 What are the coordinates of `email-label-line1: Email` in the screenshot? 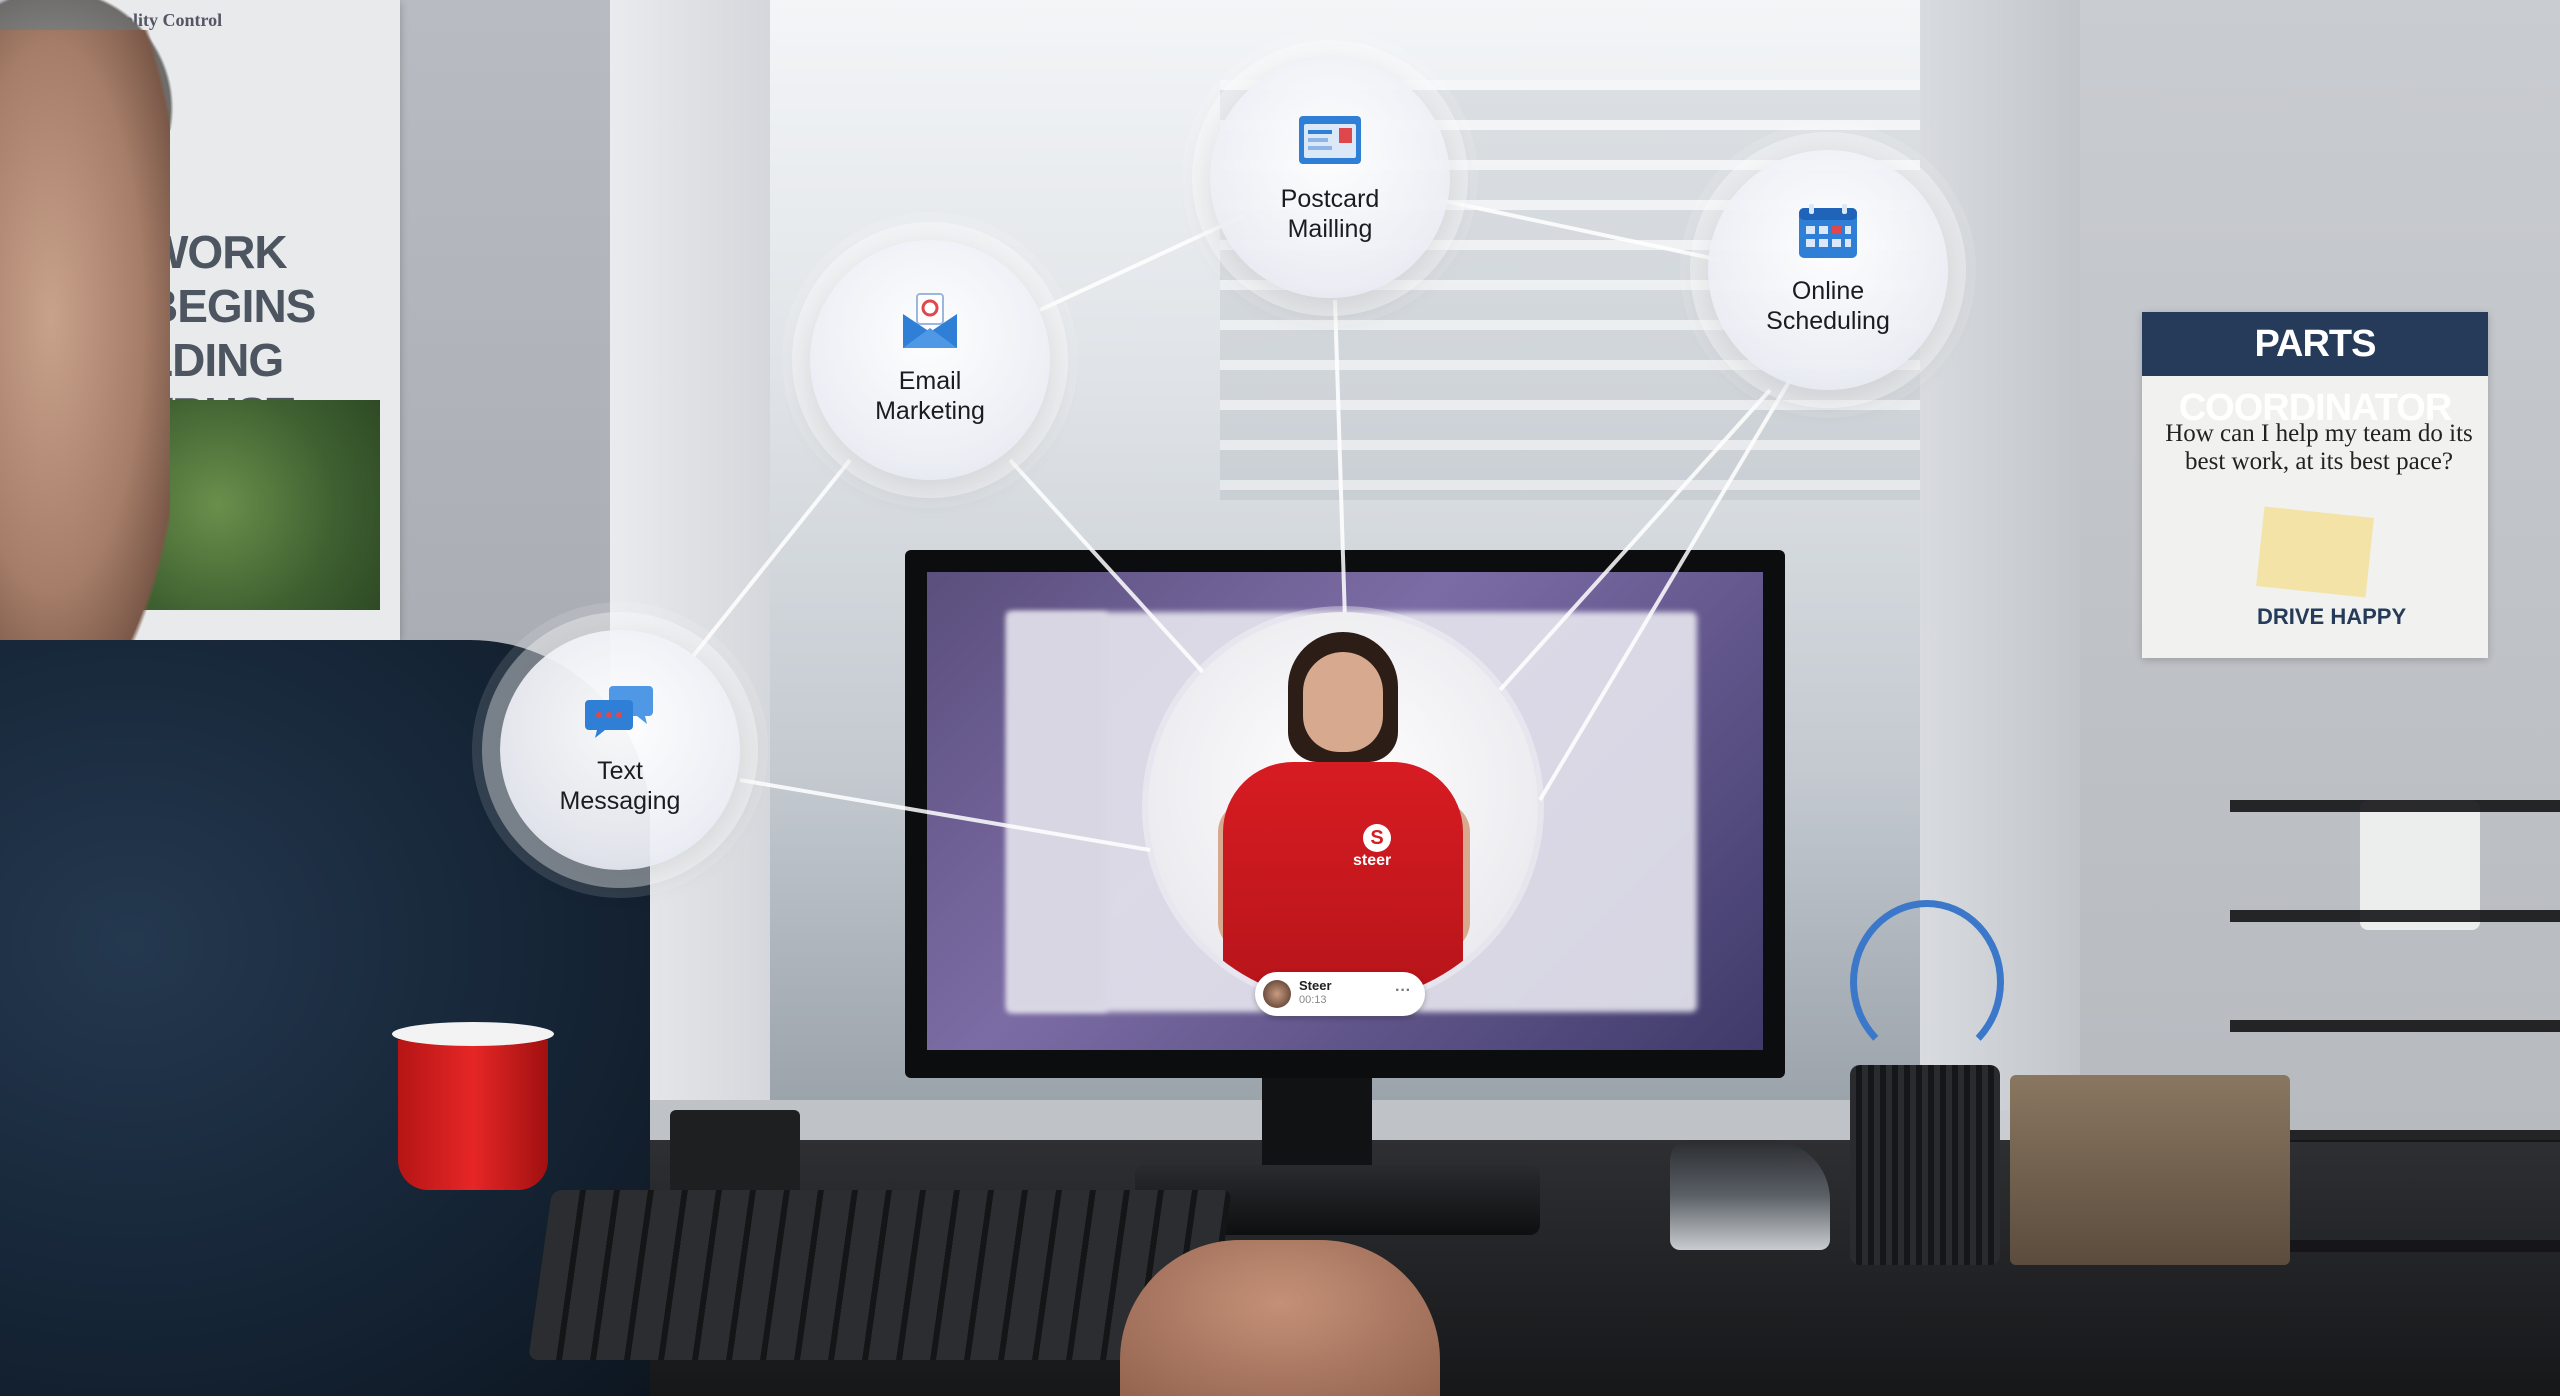 It's located at (930, 381).